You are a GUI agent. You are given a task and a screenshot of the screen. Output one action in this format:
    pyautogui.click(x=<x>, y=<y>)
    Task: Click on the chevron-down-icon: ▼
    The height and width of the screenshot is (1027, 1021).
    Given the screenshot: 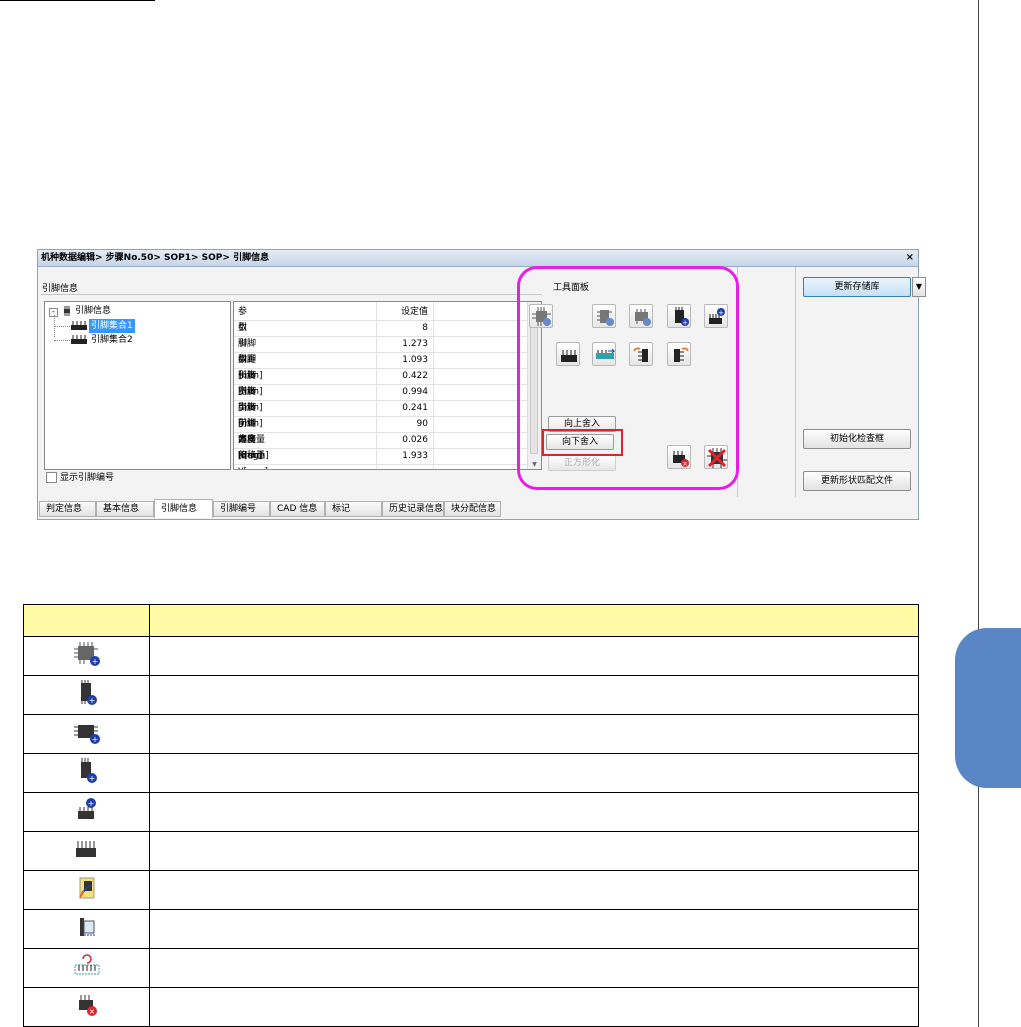 What is the action you would take?
    pyautogui.click(x=919, y=287)
    